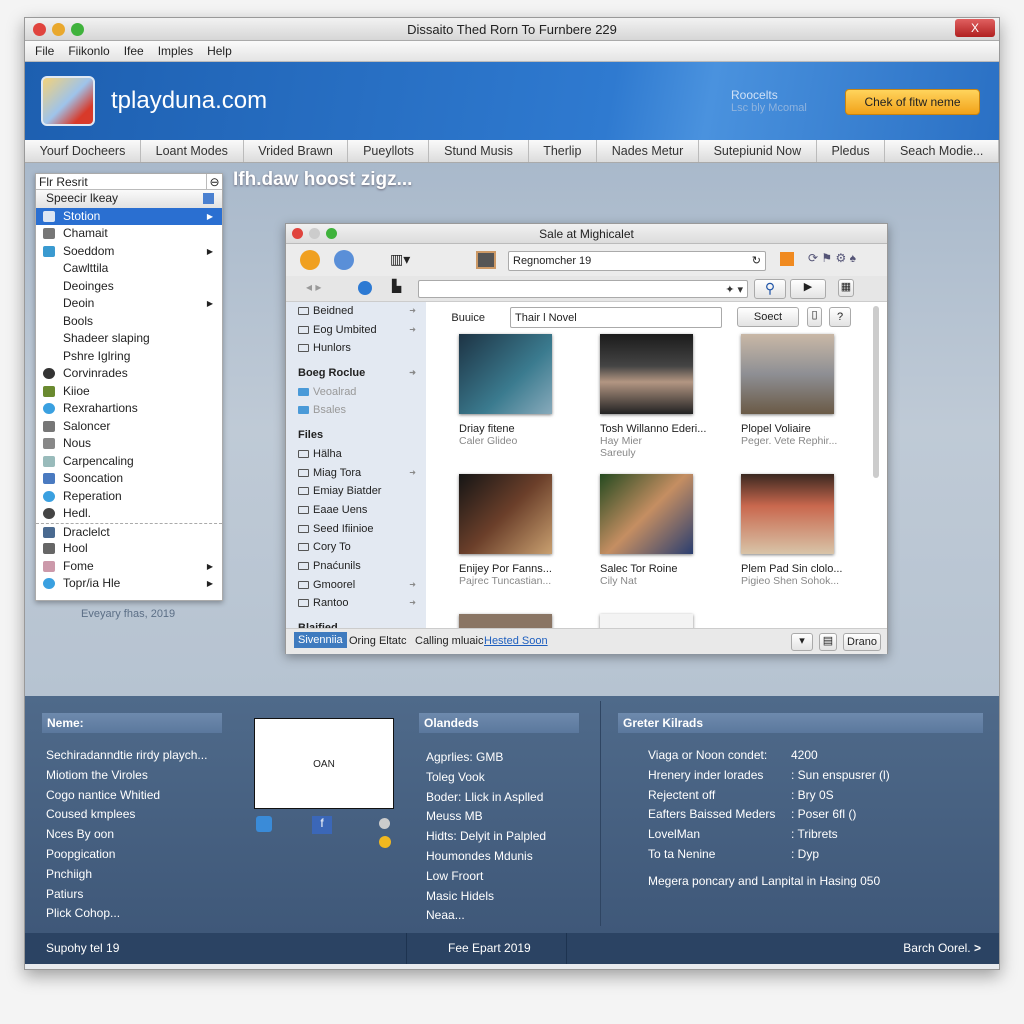  Describe the element at coordinates (126, 817) in the screenshot. I see `list-item: Coused kmplees` at that location.